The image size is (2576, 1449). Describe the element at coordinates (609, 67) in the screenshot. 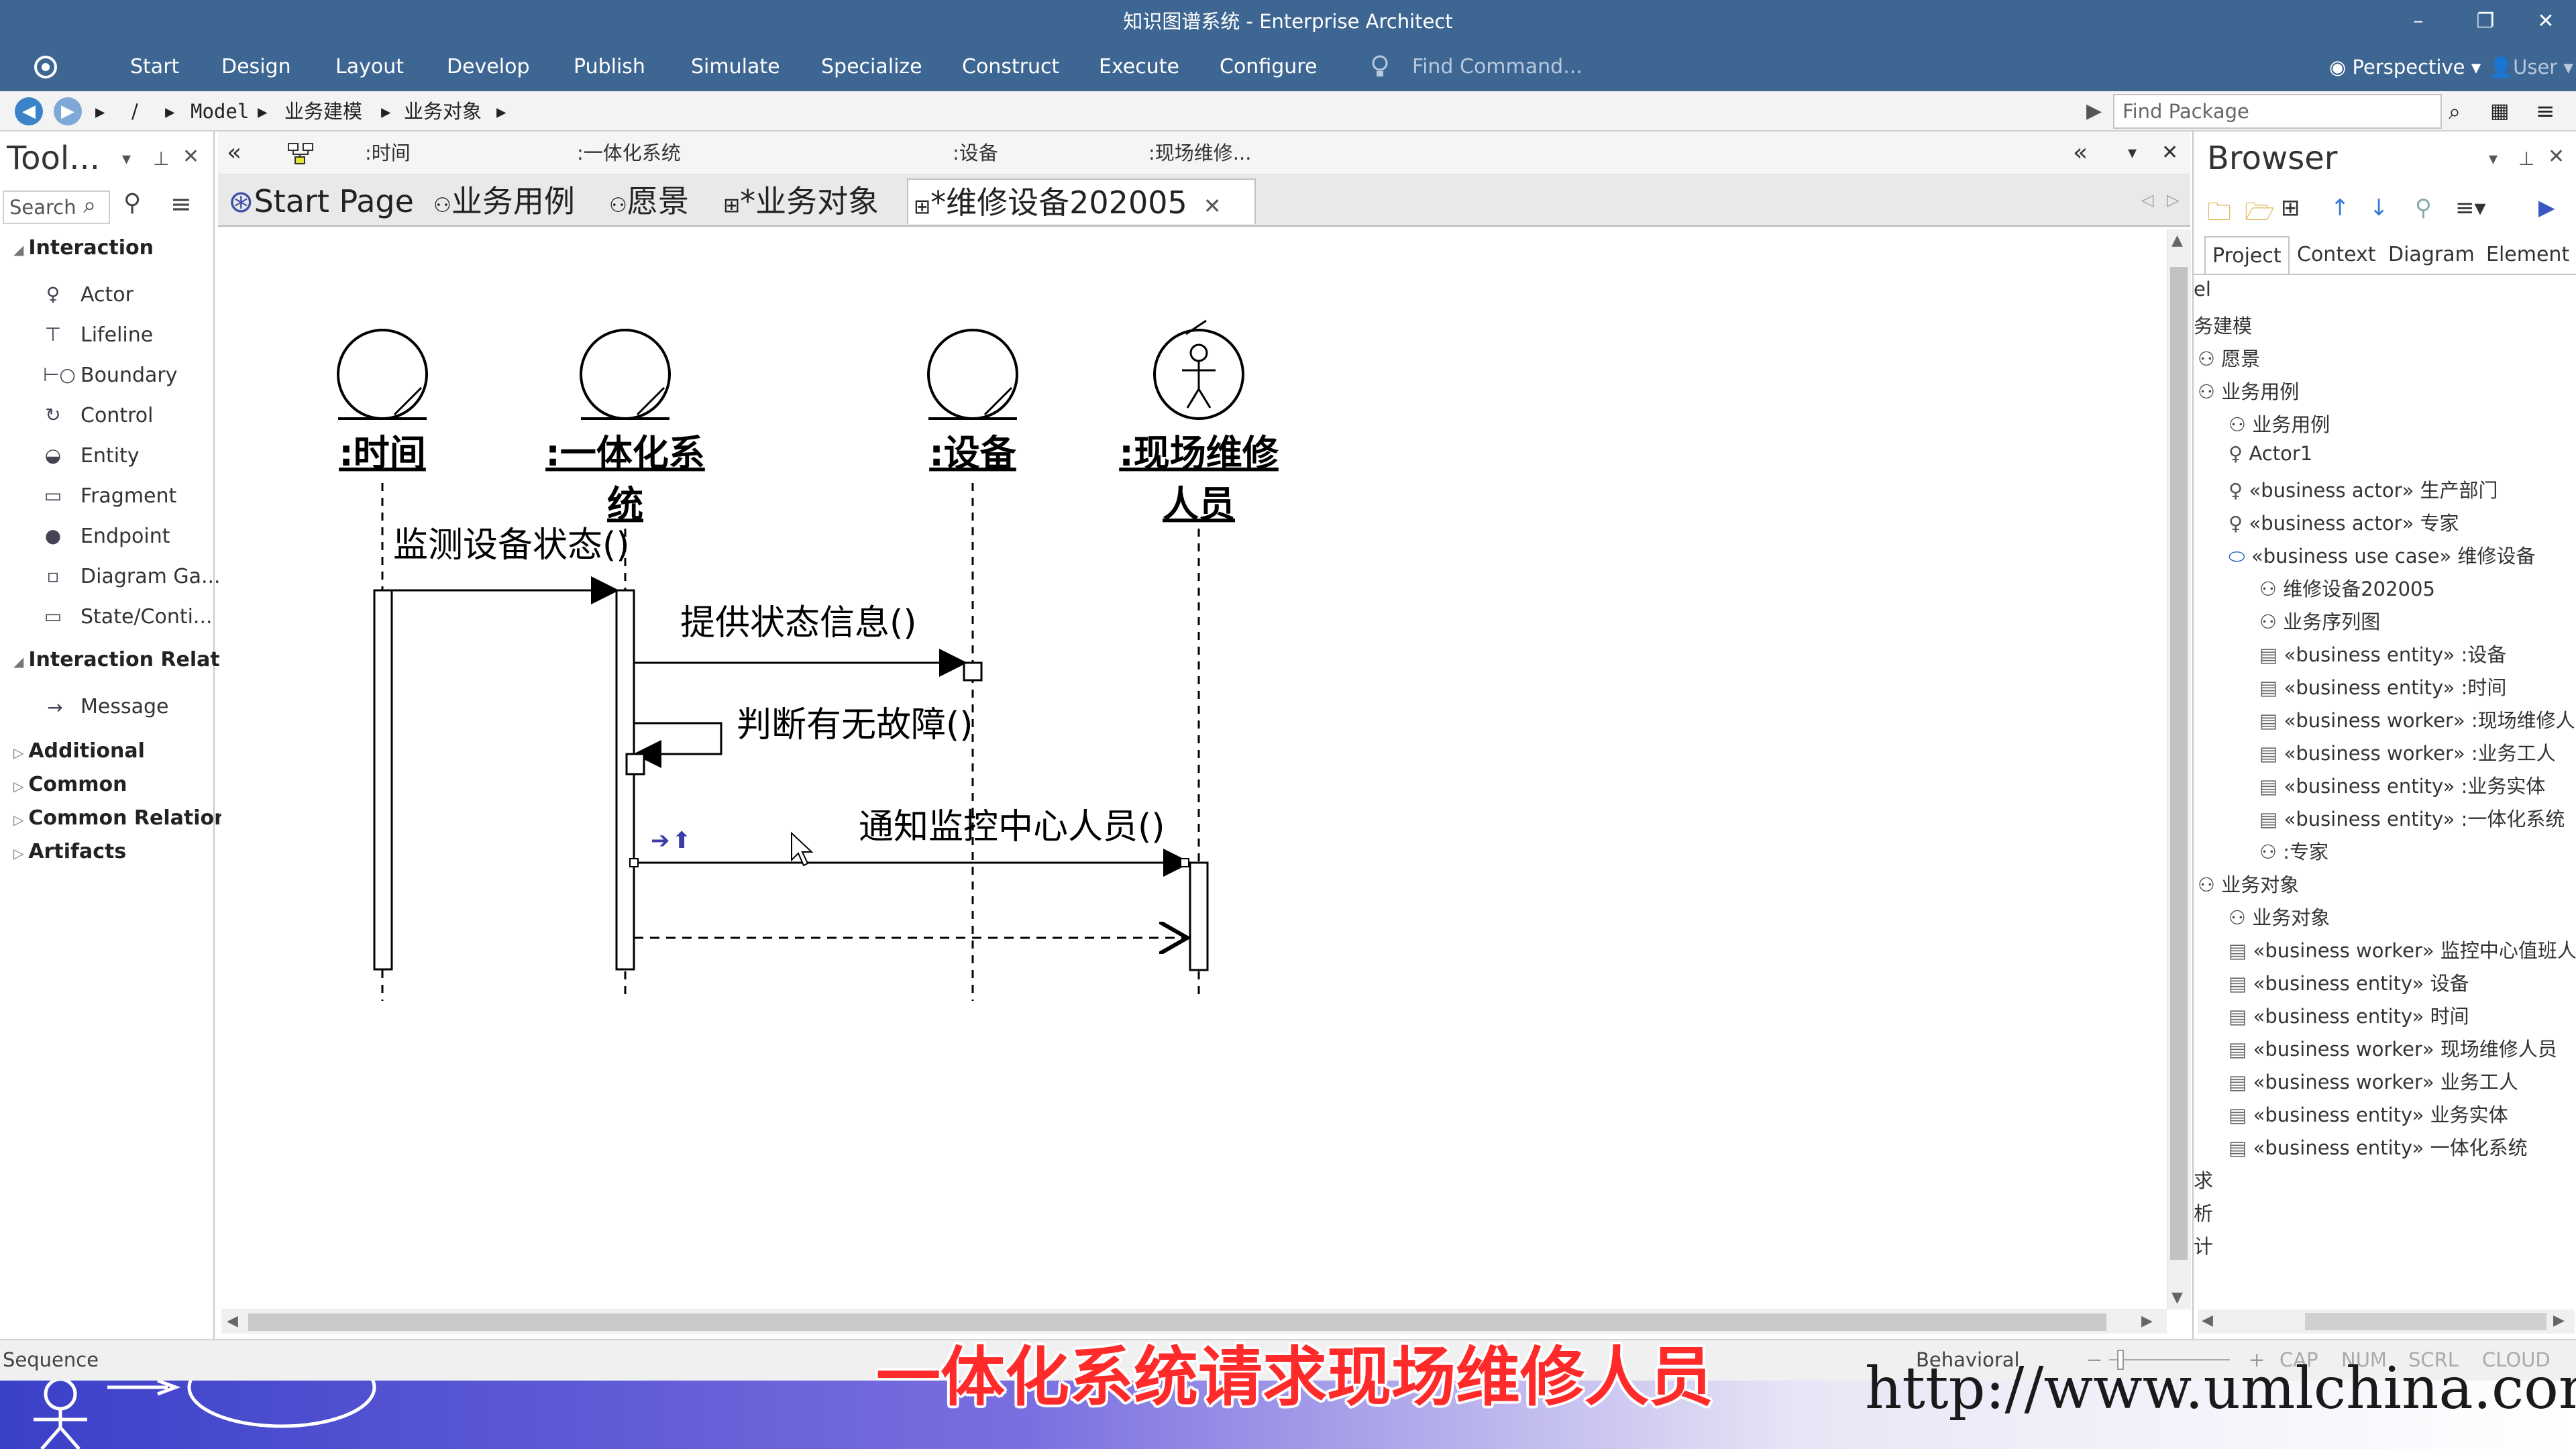

I see `menu-publish: Publish` at that location.